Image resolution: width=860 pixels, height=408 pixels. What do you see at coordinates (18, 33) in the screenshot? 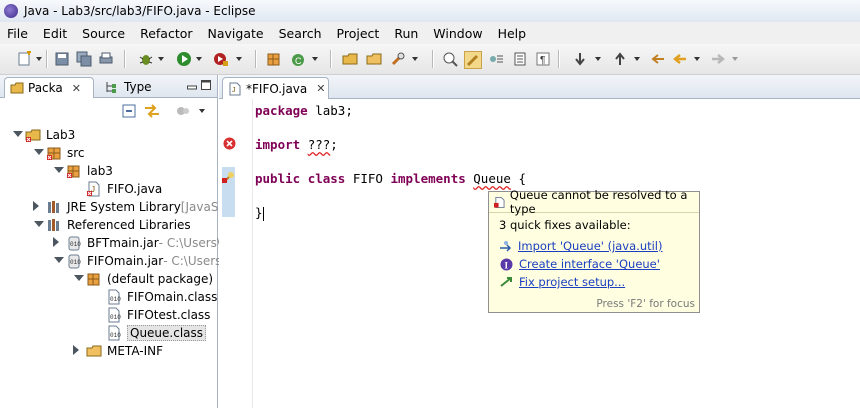
I see `menu-file: File` at bounding box center [18, 33].